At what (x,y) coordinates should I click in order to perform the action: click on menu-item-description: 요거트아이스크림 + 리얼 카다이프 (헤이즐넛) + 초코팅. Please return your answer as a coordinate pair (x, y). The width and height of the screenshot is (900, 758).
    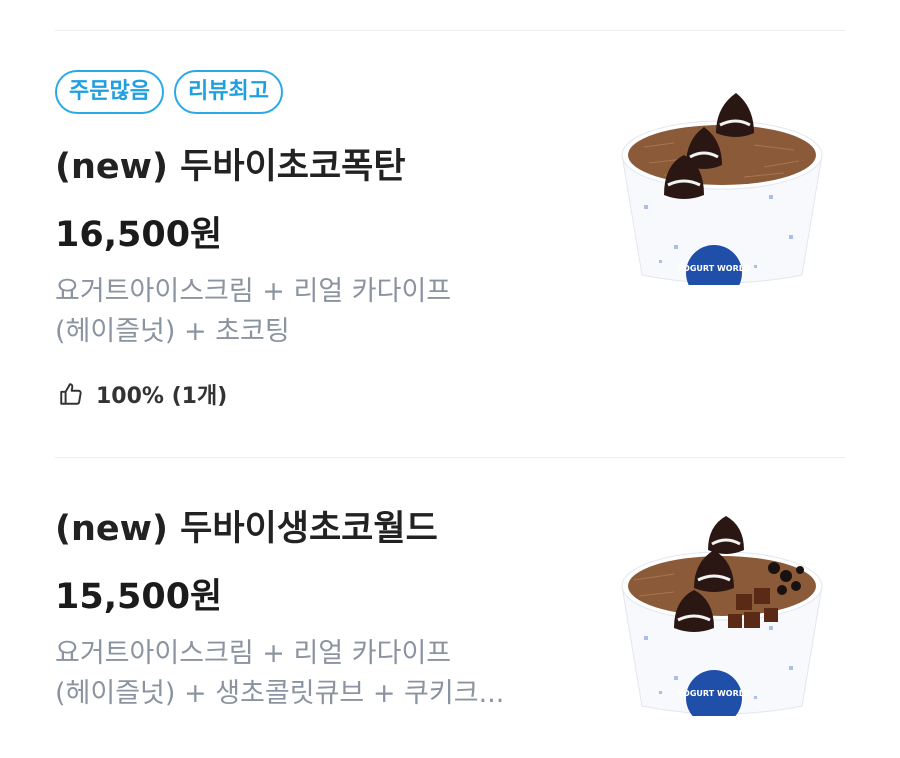
    Looking at the image, I should click on (310, 312).